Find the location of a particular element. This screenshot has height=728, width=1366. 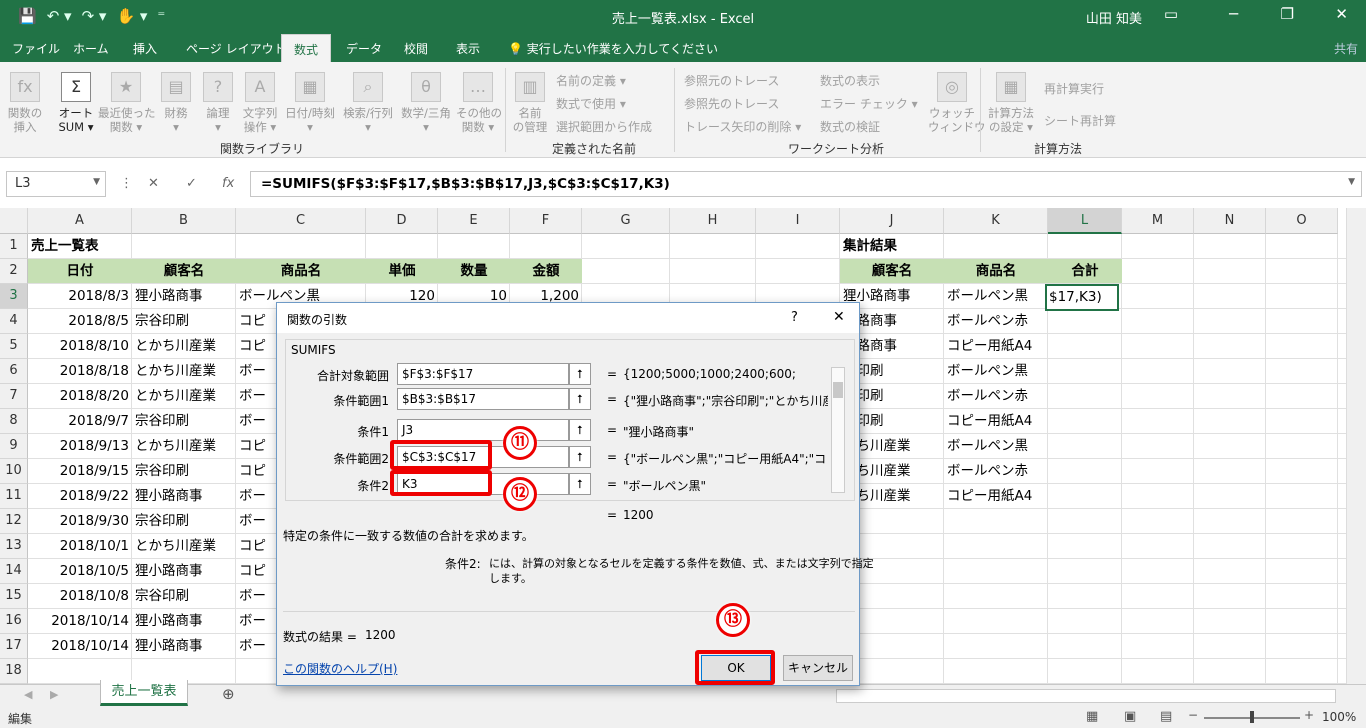

row-header-15: 15 is located at coordinates (14, 596).